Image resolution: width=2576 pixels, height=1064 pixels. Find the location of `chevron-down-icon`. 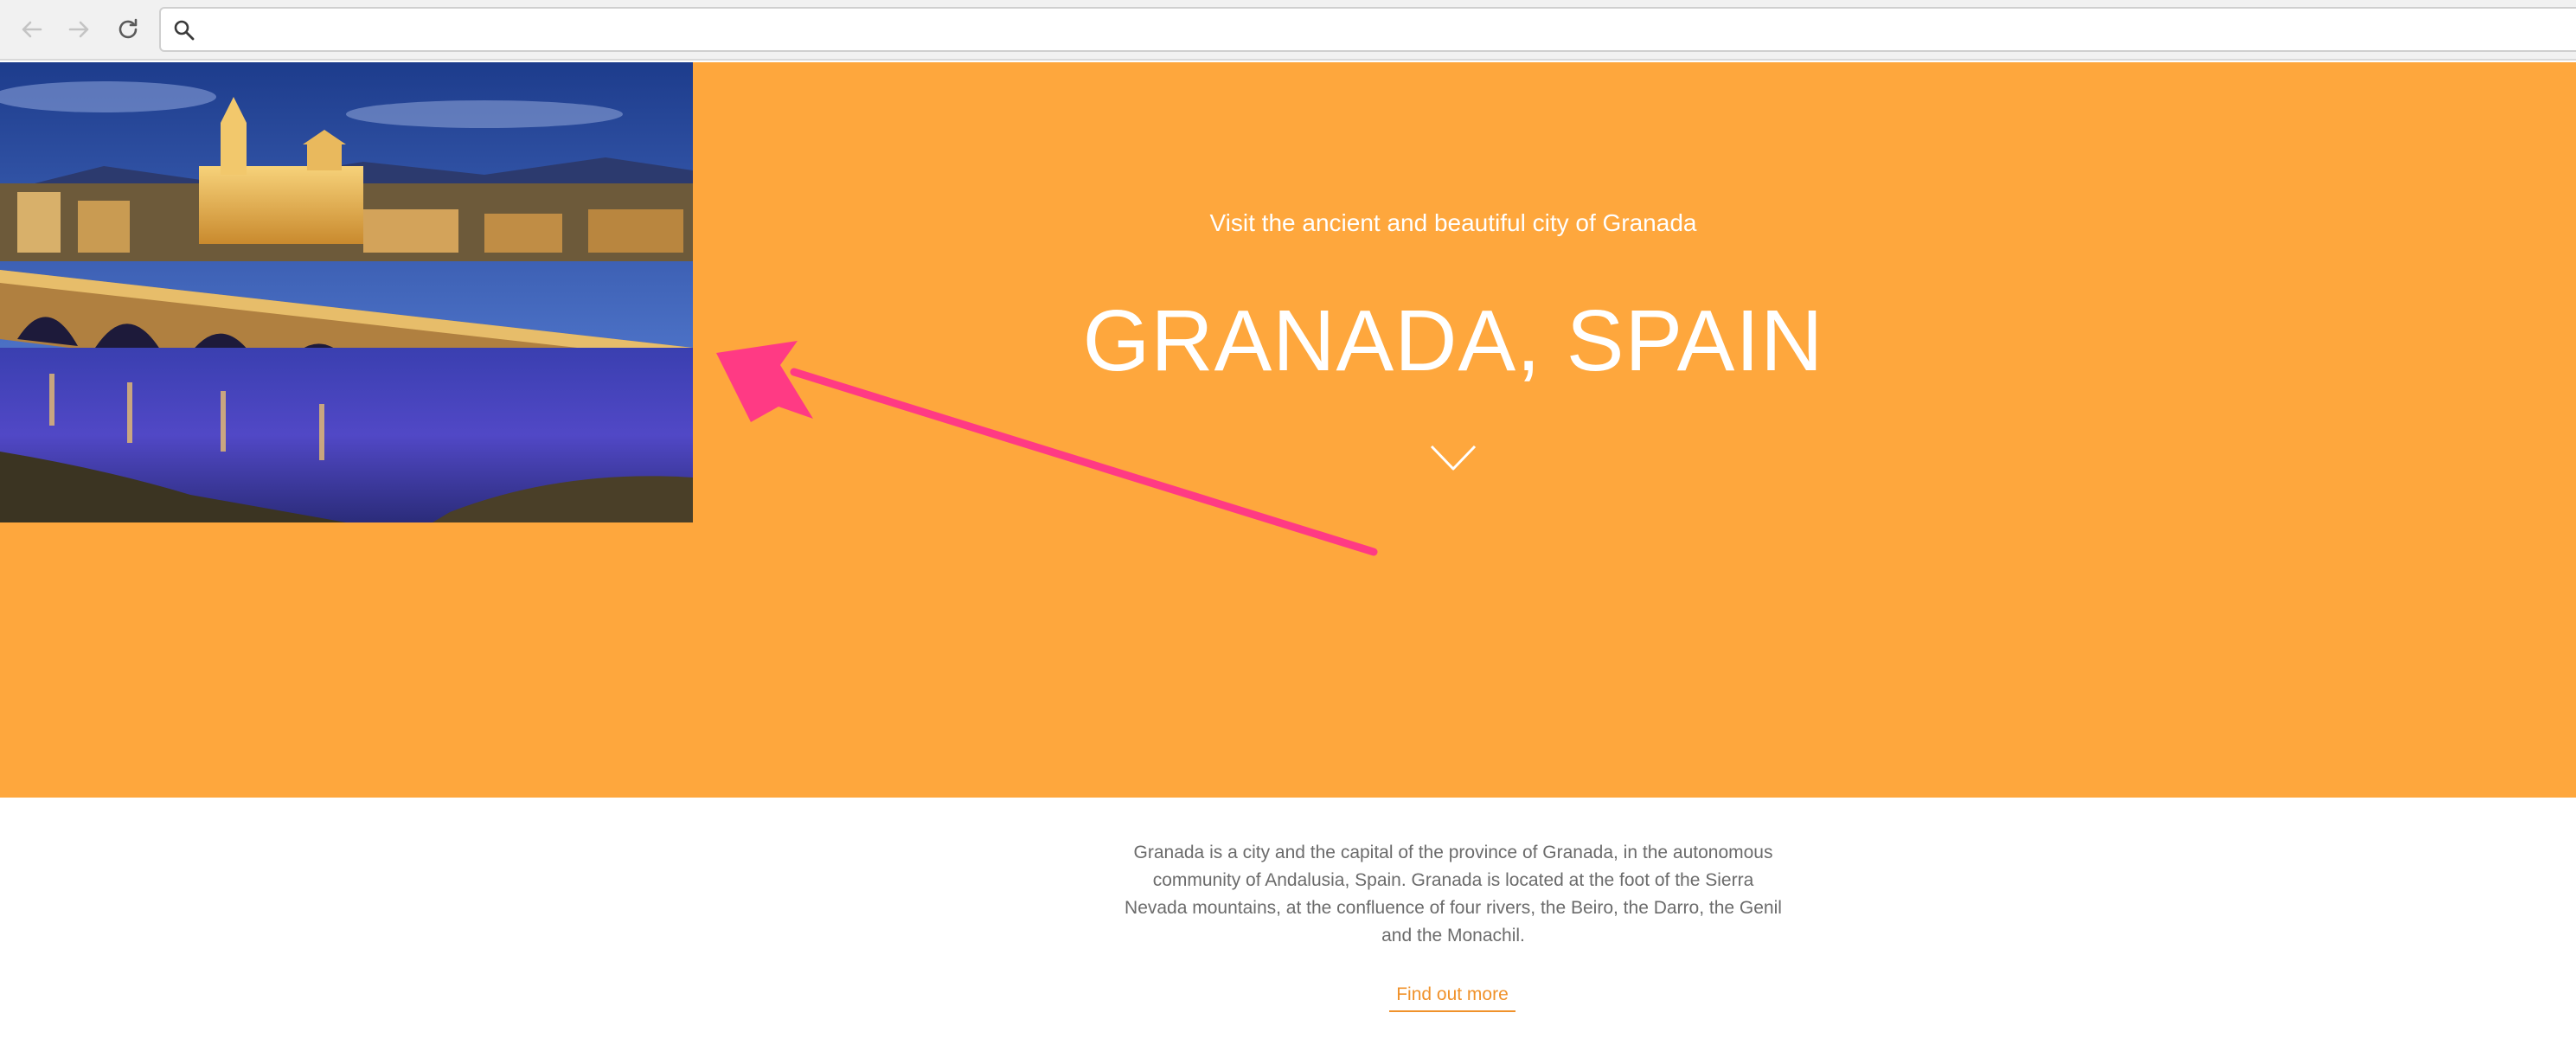

chevron-down-icon is located at coordinates (1453, 458).